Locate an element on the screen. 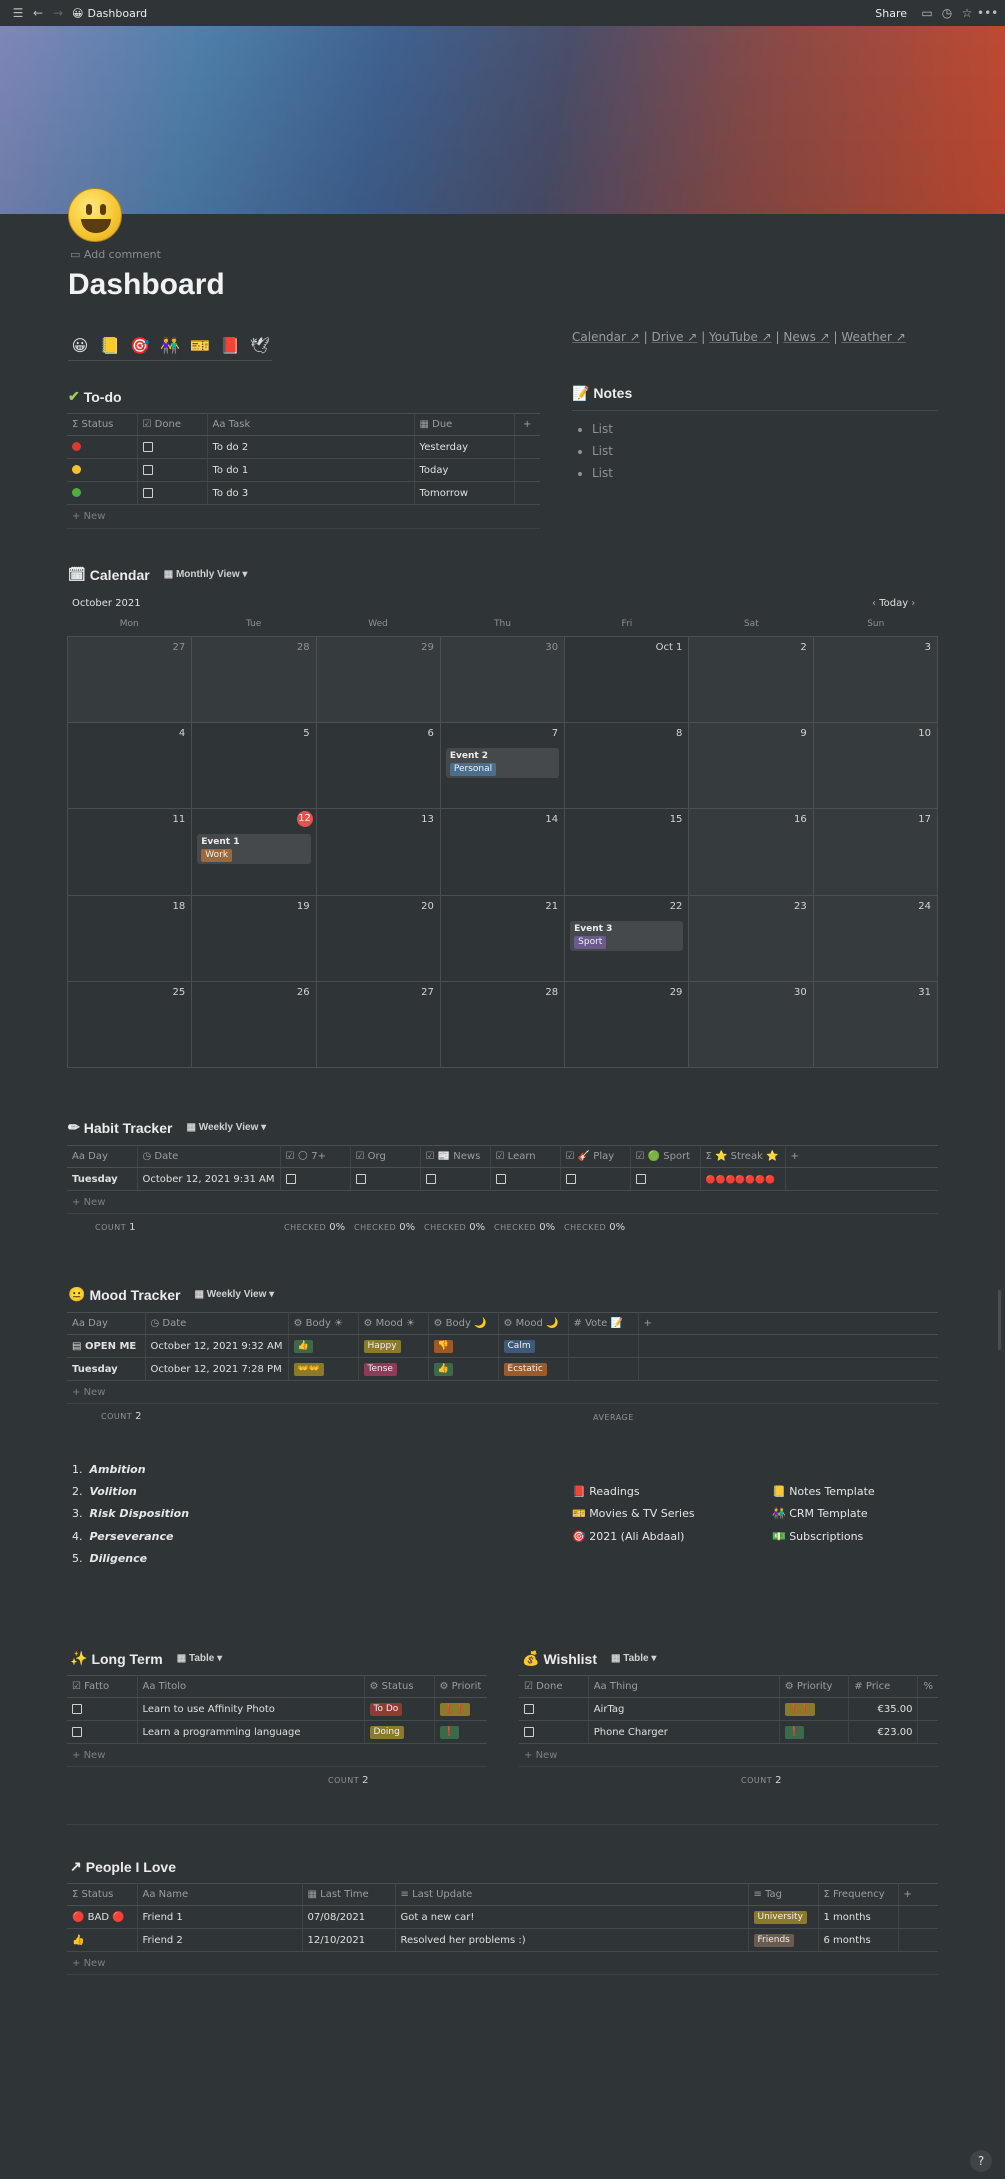  quick-icon-smiley: 😀 is located at coordinates (80, 345).